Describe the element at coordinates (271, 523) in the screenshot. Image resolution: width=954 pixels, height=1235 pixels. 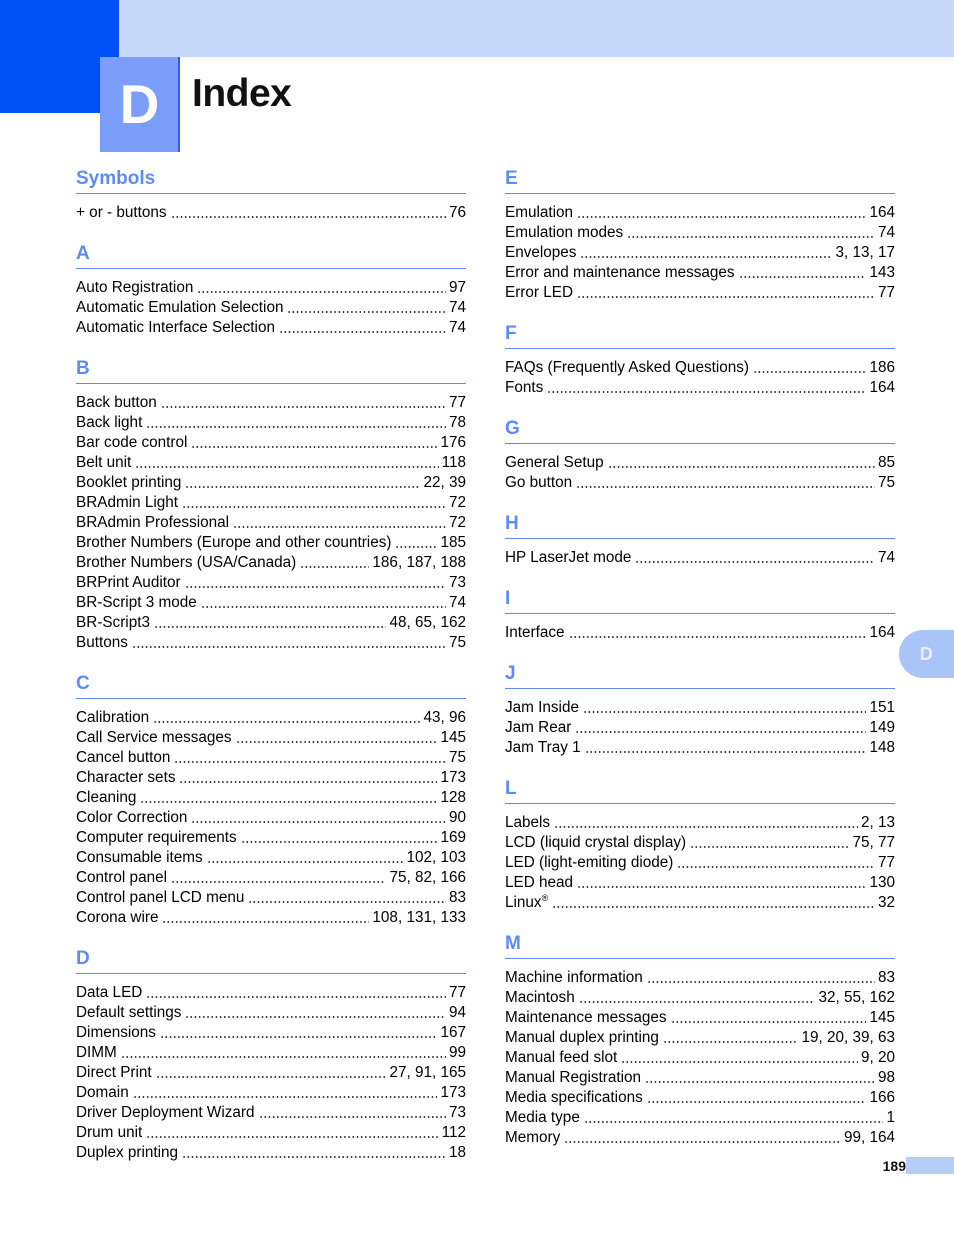
I see `index-entry: BRAdmin Professional 72` at that location.